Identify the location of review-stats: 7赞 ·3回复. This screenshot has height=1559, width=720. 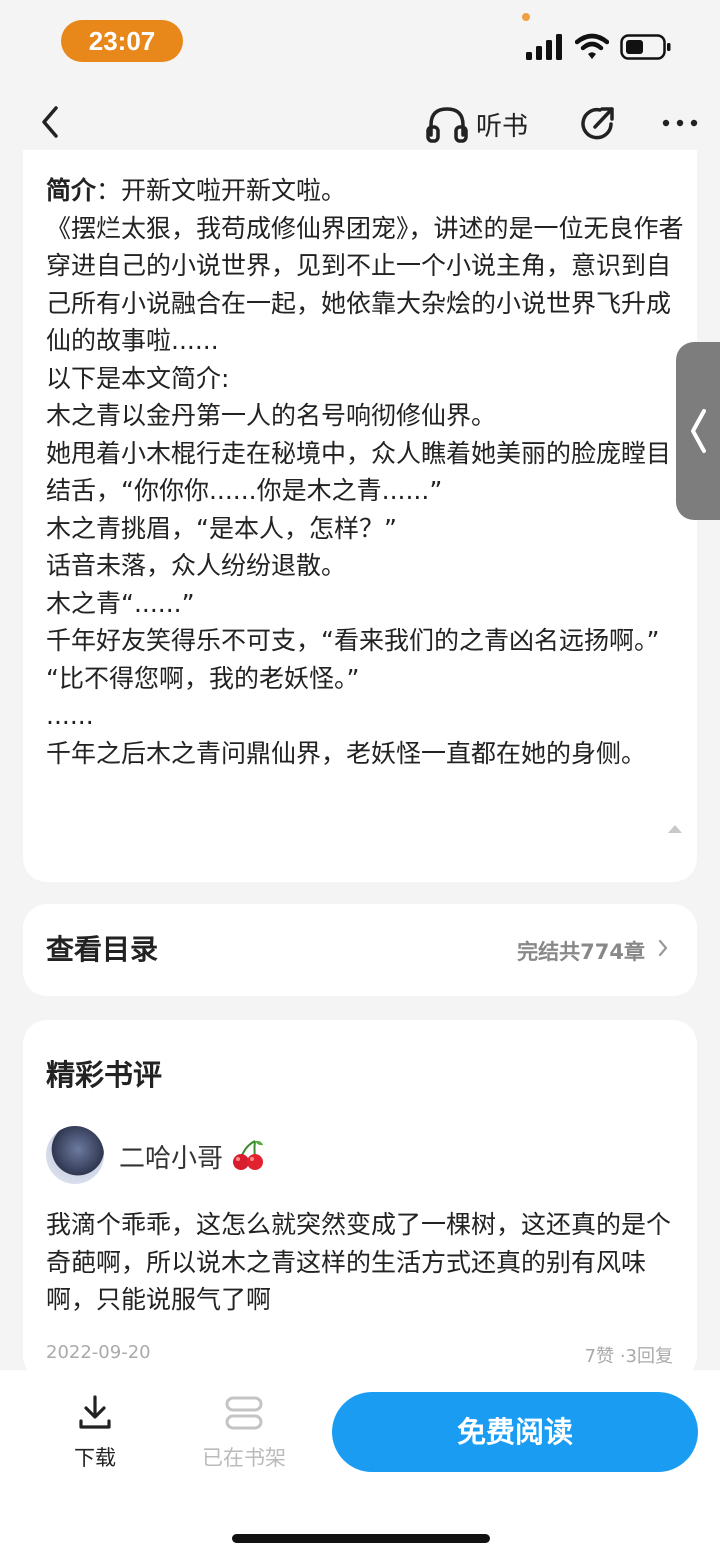
(629, 1355).